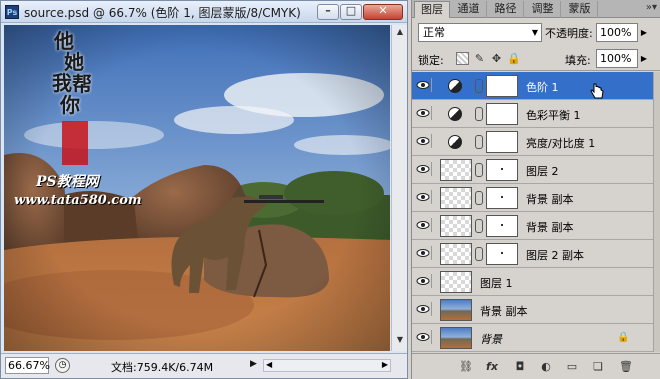 This screenshot has height=379, width=660. What do you see at coordinates (480, 32) in the screenshot?
I see `blend-mode-select: 正常 ▼` at bounding box center [480, 32].